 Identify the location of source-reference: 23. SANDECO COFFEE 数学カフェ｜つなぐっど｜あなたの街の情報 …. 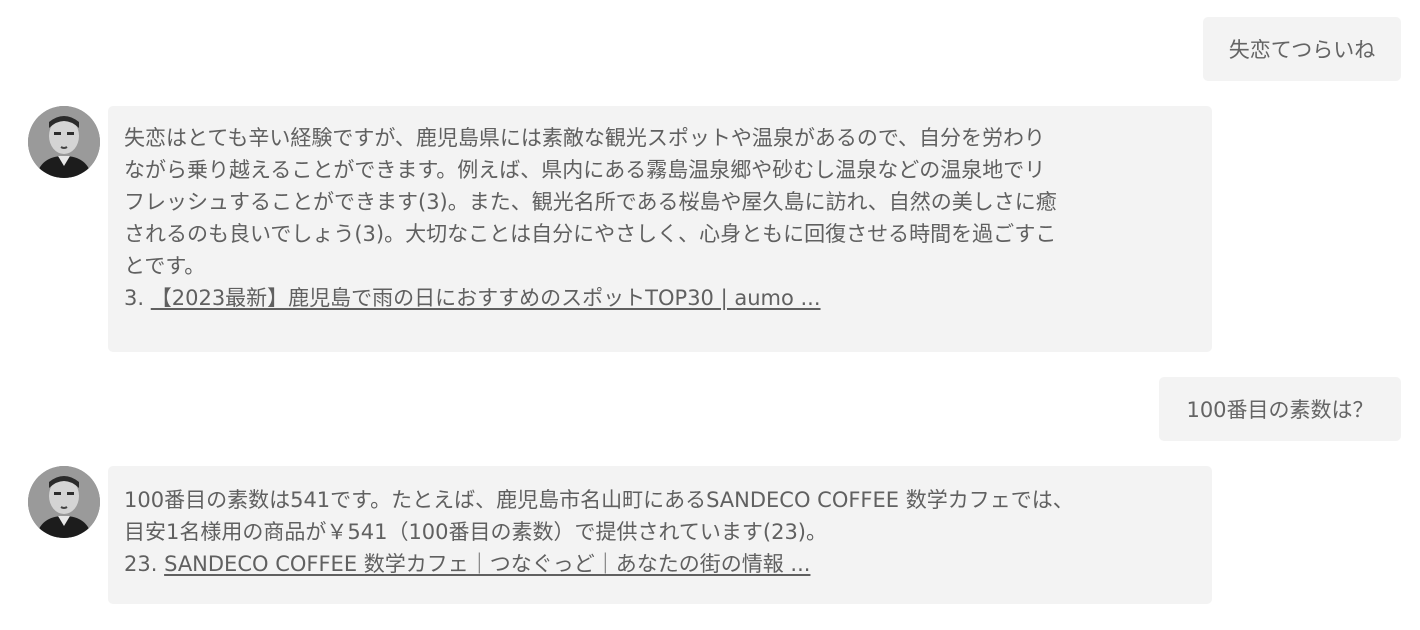
(668, 564).